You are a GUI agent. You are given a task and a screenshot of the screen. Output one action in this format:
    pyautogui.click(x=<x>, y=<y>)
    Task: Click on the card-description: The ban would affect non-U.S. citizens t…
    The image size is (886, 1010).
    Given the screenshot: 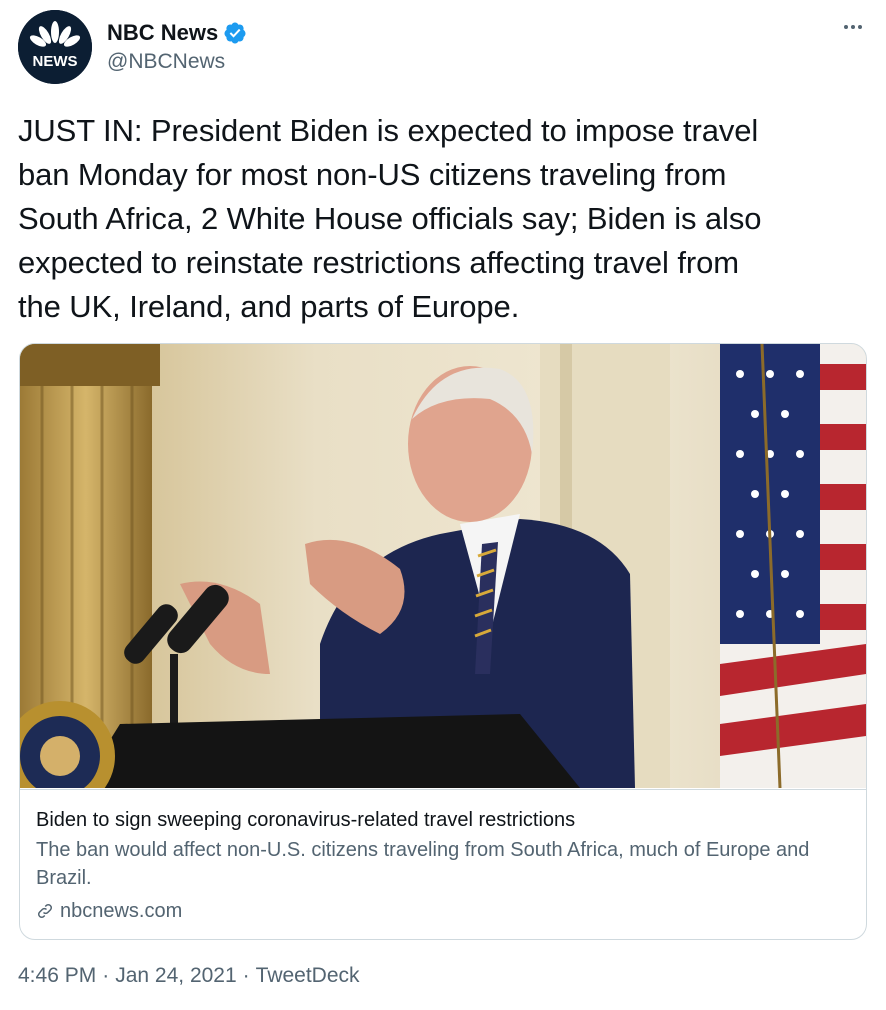 What is the action you would take?
    pyautogui.click(x=423, y=864)
    